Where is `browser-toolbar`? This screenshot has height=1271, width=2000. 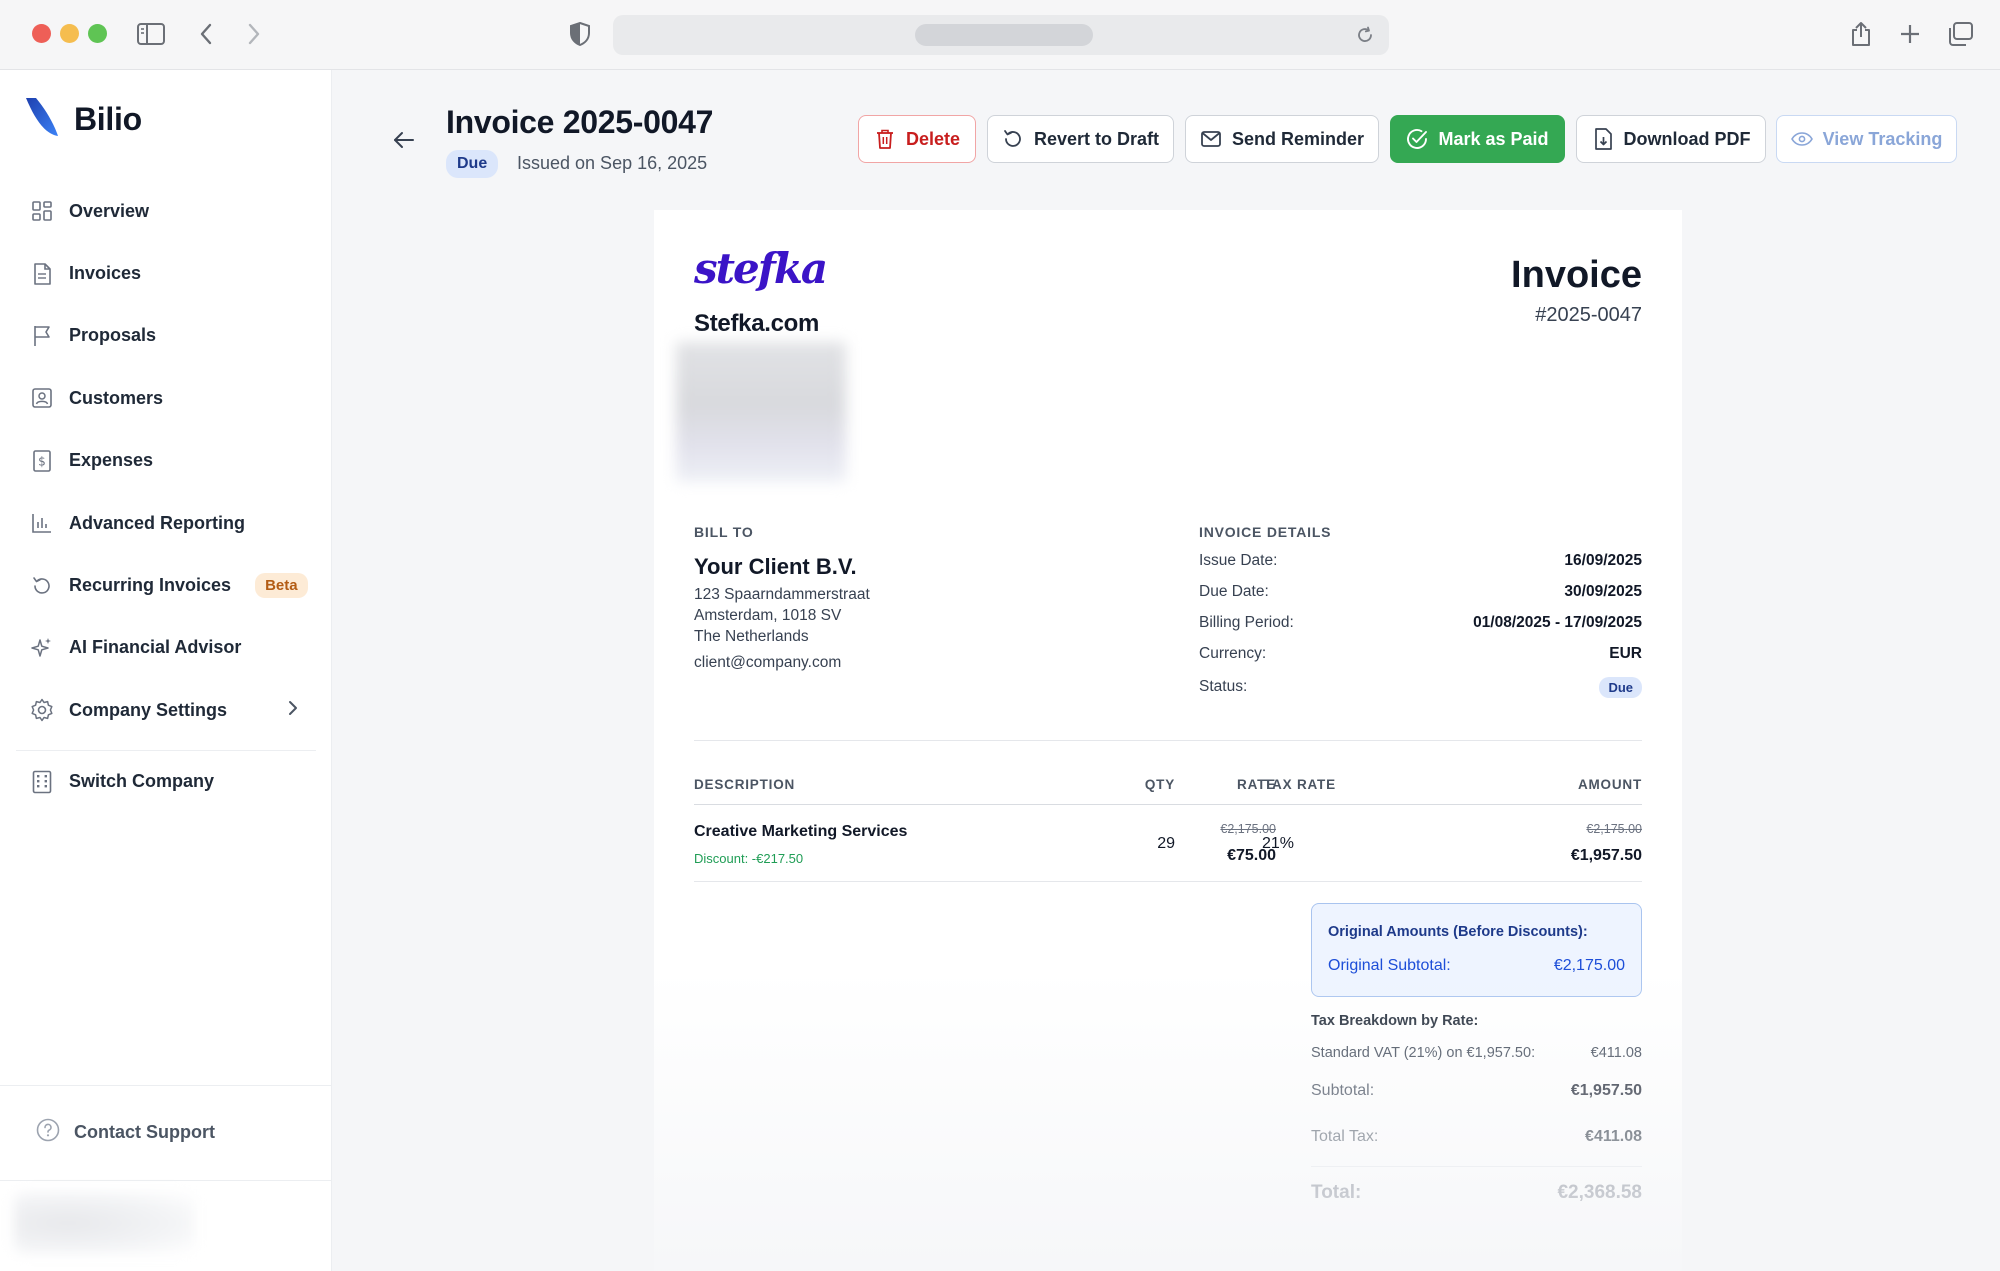
browser-toolbar is located at coordinates (1000, 35).